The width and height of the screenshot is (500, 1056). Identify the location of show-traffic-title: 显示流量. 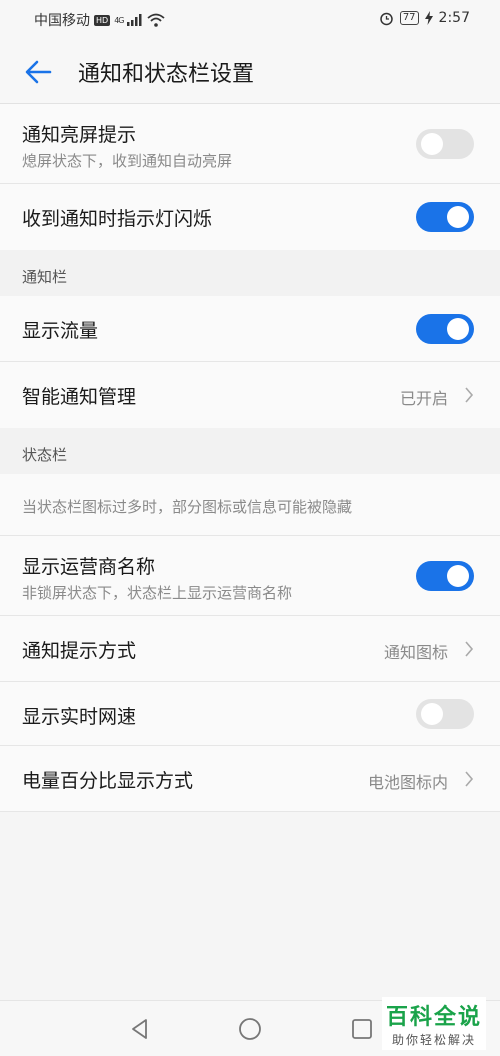
(60, 331).